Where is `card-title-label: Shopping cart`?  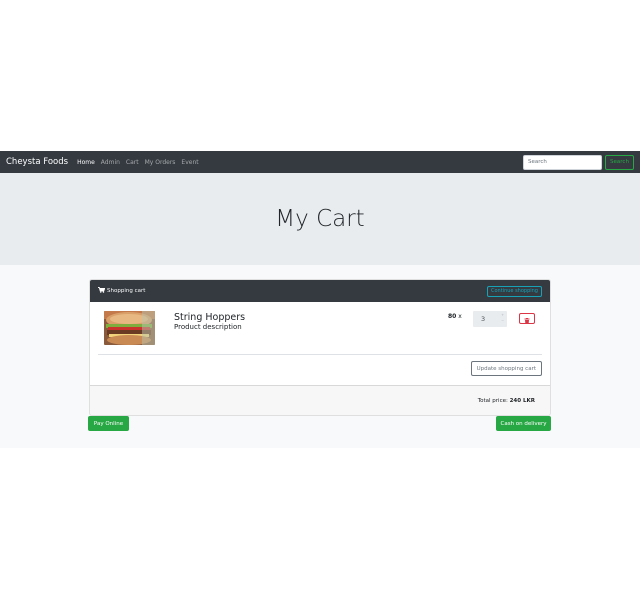 card-title-label: Shopping cart is located at coordinates (126, 291).